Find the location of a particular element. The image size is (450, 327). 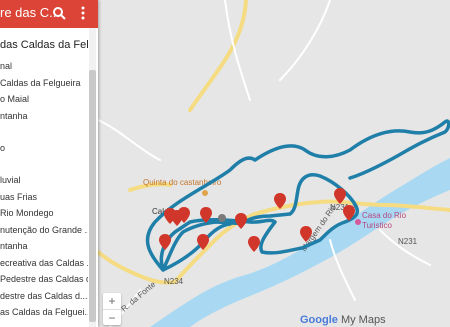

zoom-in-button: + is located at coordinates (112, 301).